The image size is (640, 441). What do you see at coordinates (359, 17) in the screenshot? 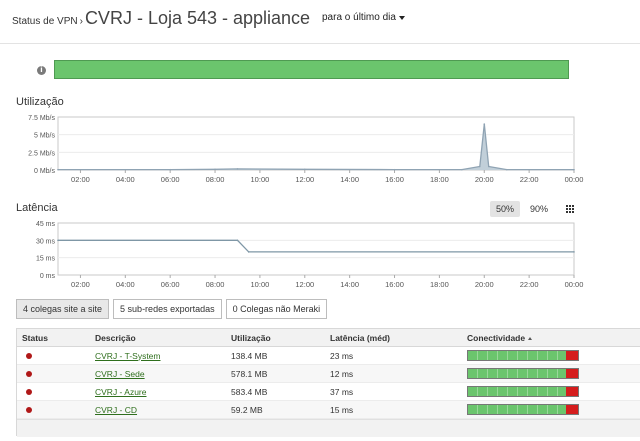
I see `time-range-label: para o último dia` at bounding box center [359, 17].